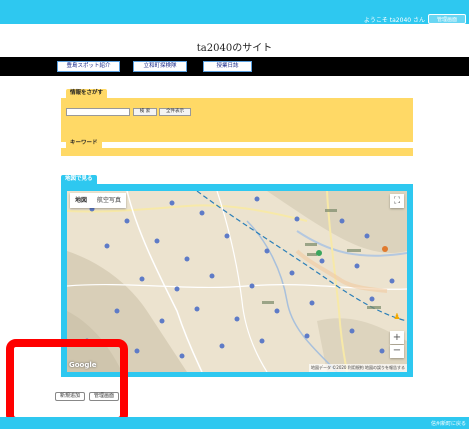  What do you see at coordinates (87, 93) in the screenshot?
I see `search-section-label: 情報をさがす` at bounding box center [87, 93].